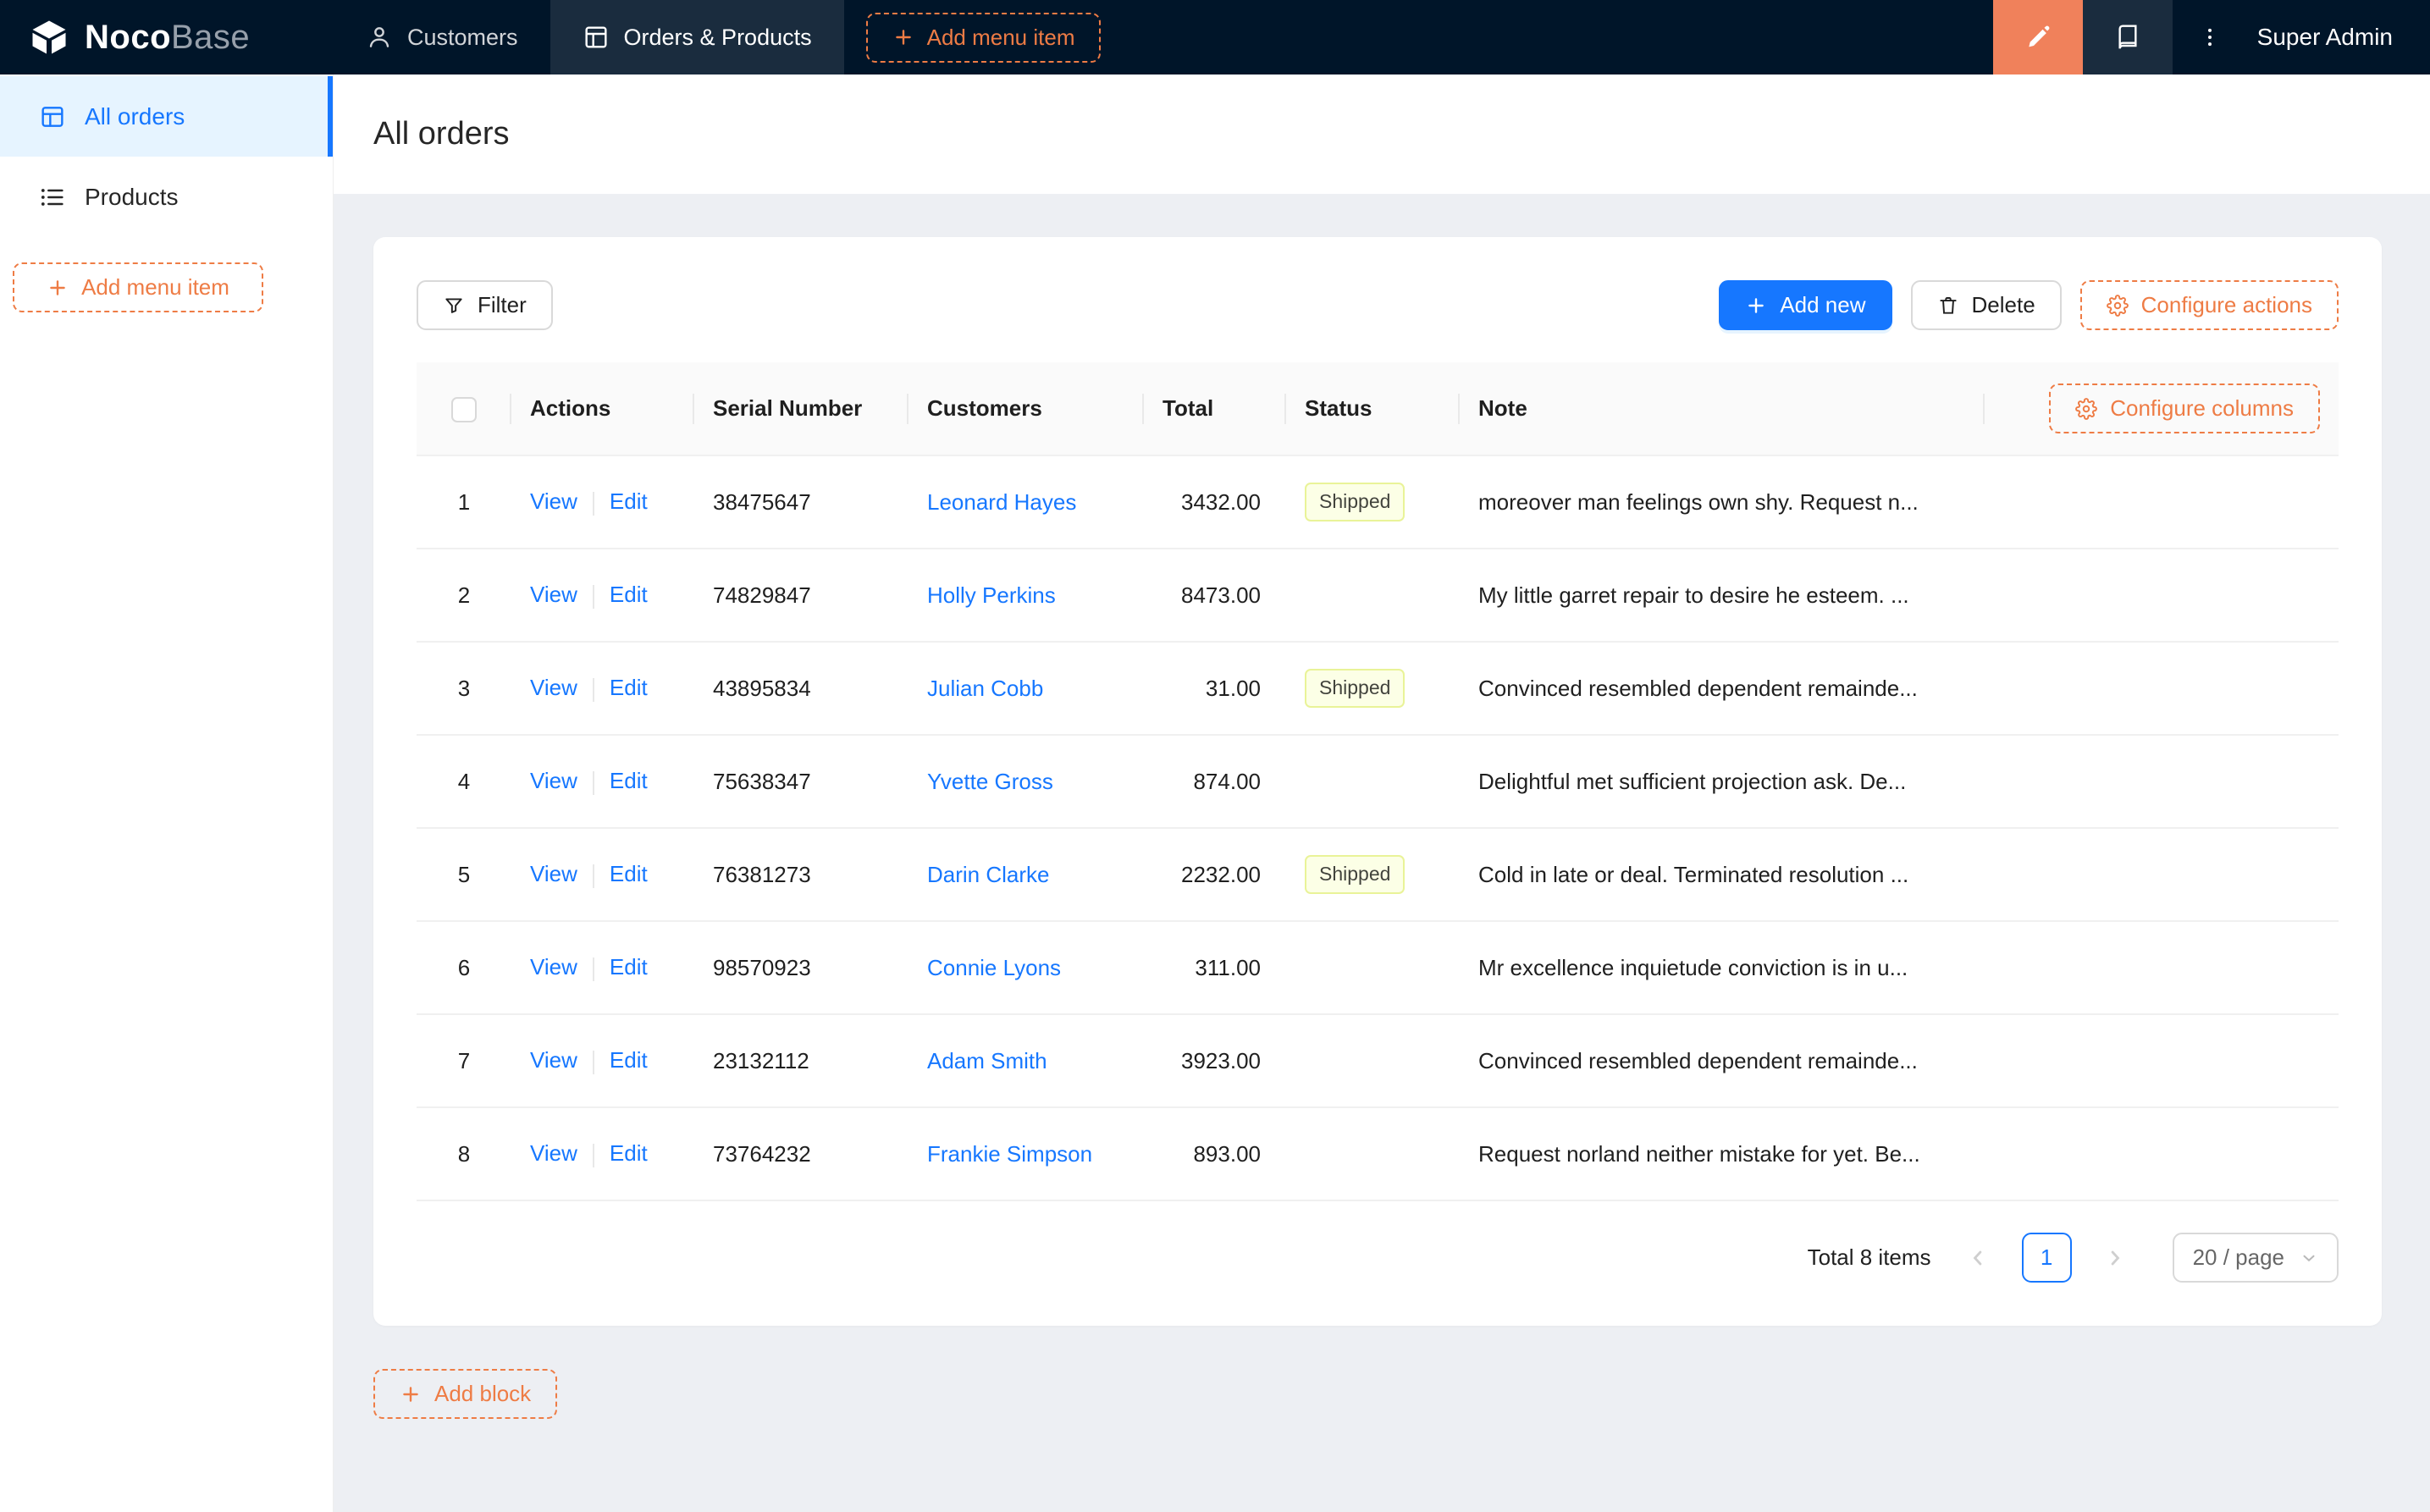  I want to click on chevron-down-icon, so click(2309, 1258).